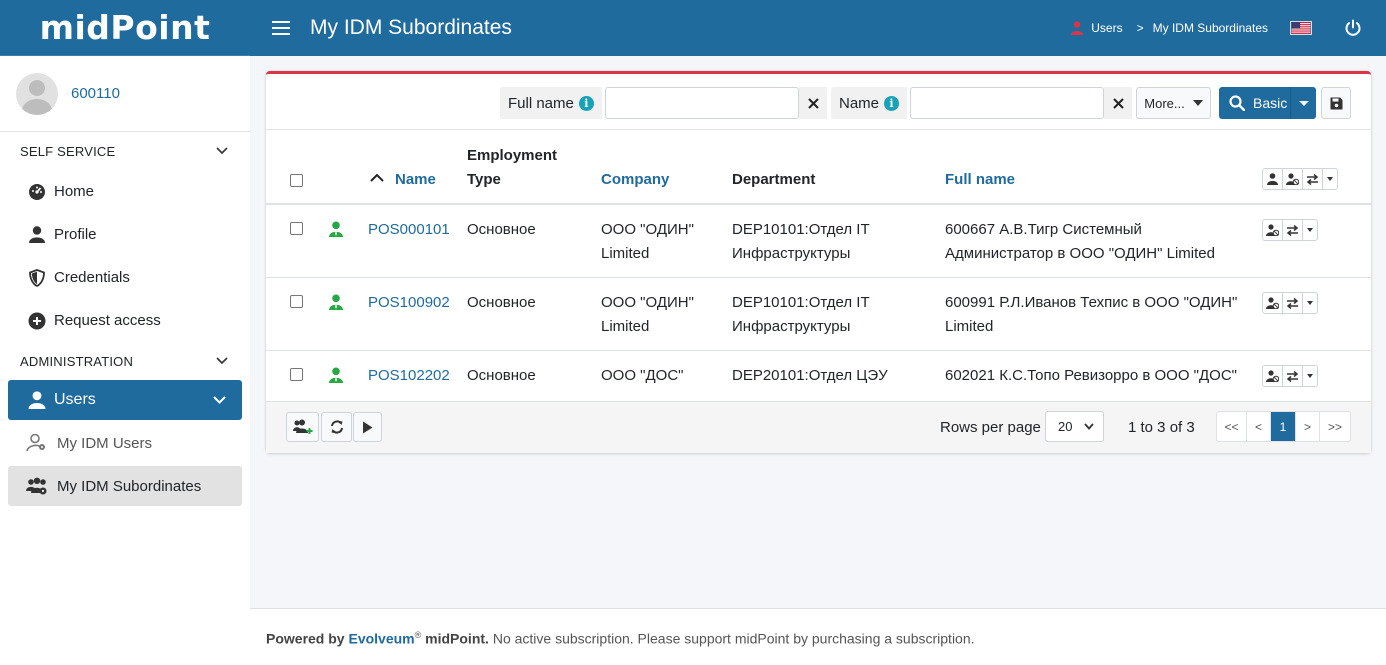 This screenshot has height=665, width=1386. I want to click on menu-toggle-icon, so click(281, 28).